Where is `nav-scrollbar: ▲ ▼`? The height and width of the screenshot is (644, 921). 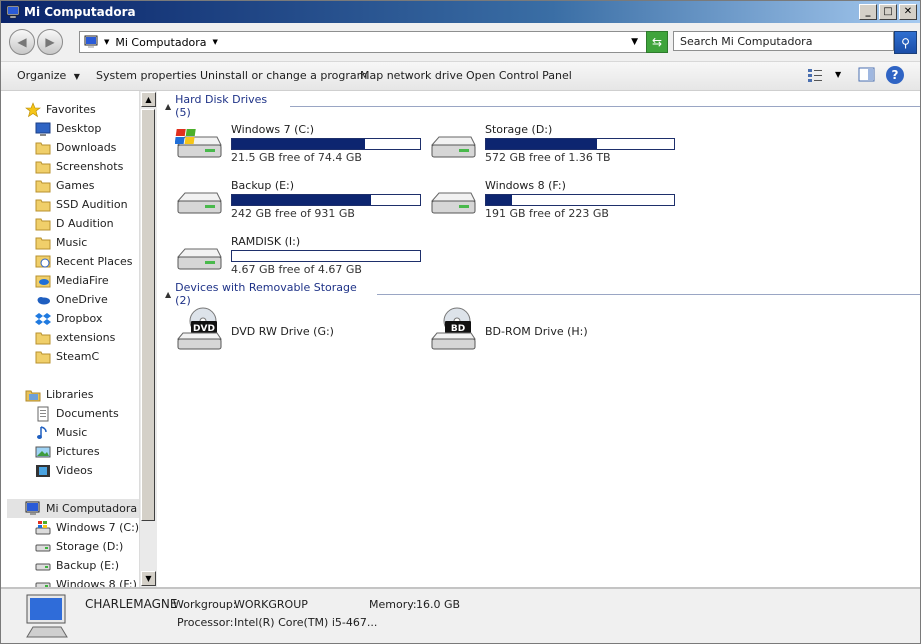 nav-scrollbar: ▲ ▼ is located at coordinates (148, 339).